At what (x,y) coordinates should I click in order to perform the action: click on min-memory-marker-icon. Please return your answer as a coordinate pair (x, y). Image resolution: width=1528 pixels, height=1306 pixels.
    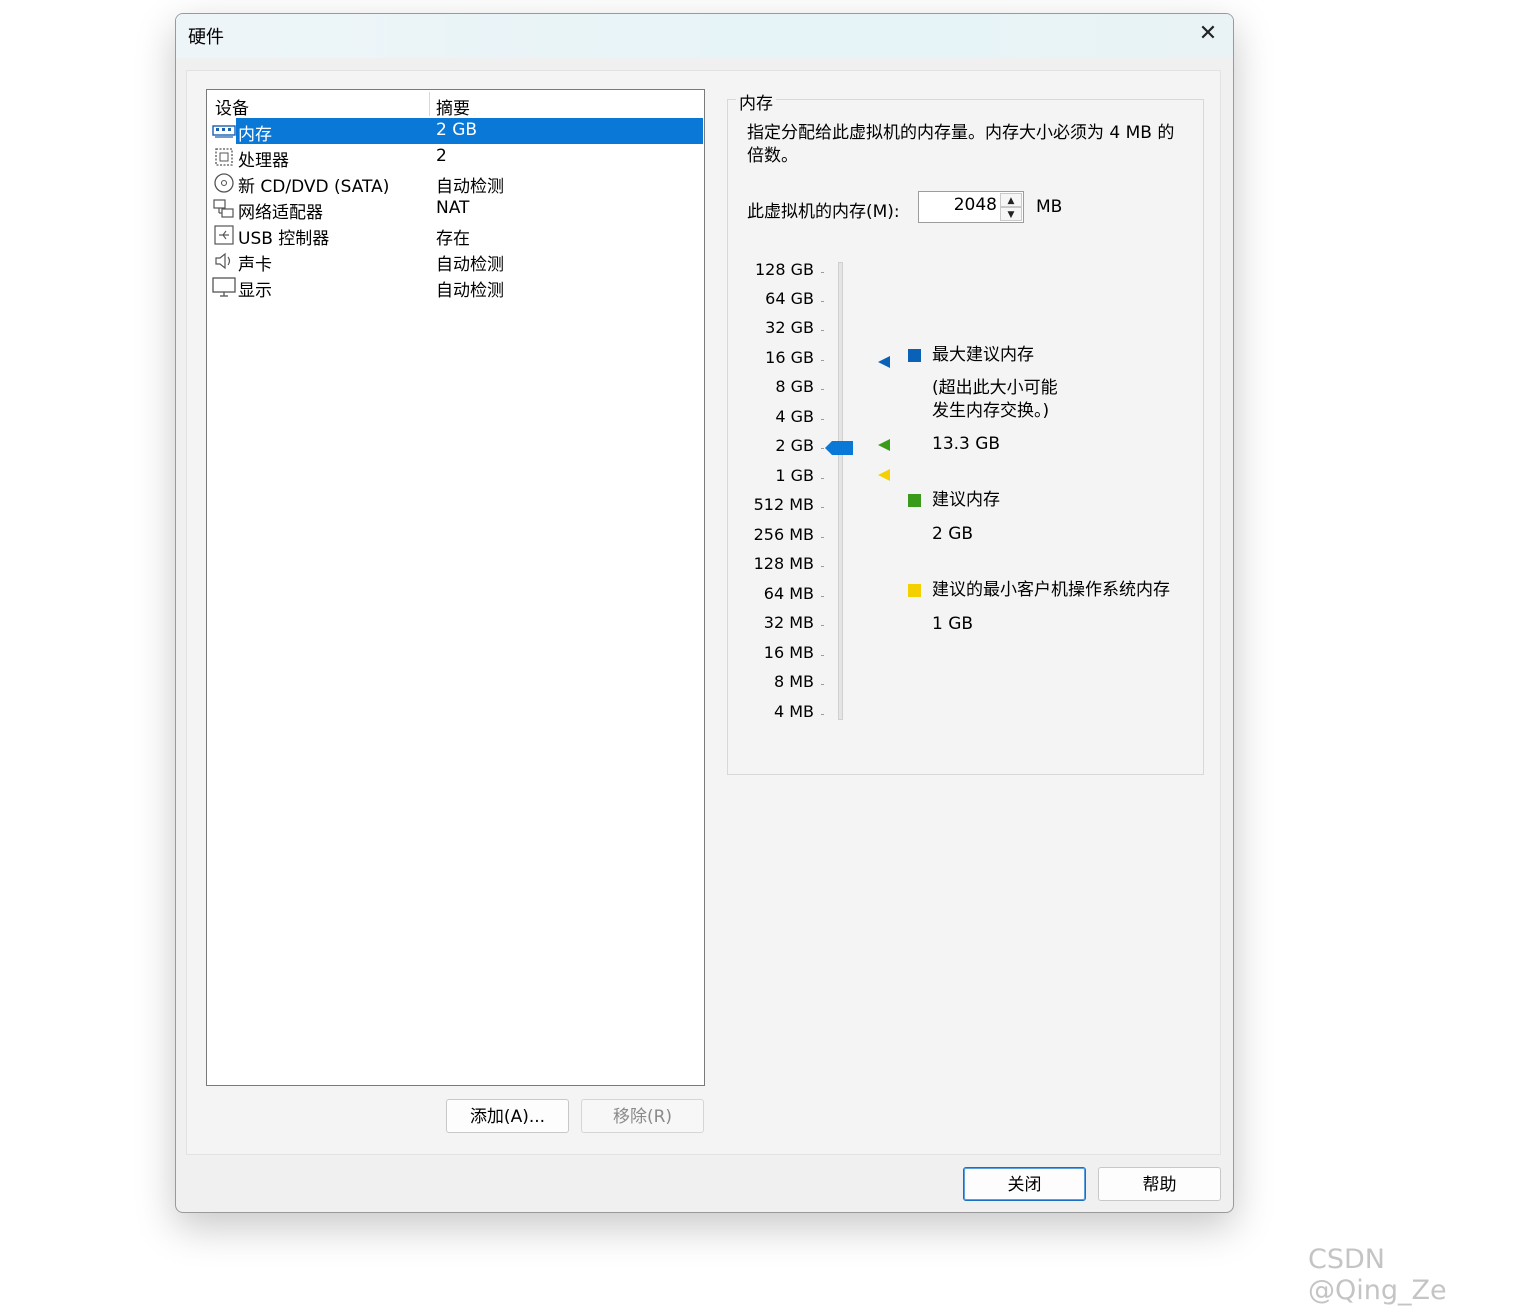
    Looking at the image, I should click on (884, 475).